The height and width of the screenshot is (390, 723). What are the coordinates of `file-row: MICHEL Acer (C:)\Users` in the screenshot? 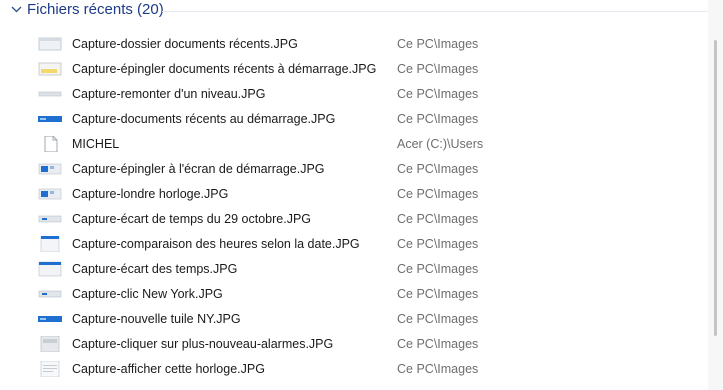 It's located at (354, 144).